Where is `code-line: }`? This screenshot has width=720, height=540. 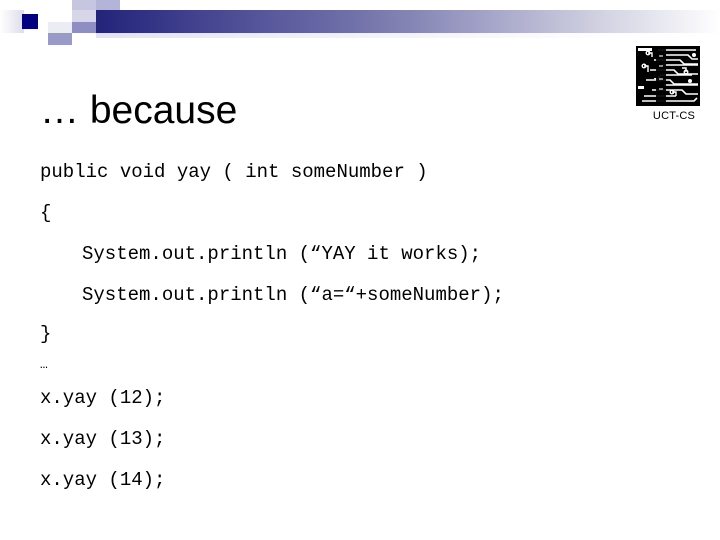 code-line: } is located at coordinates (46, 334).